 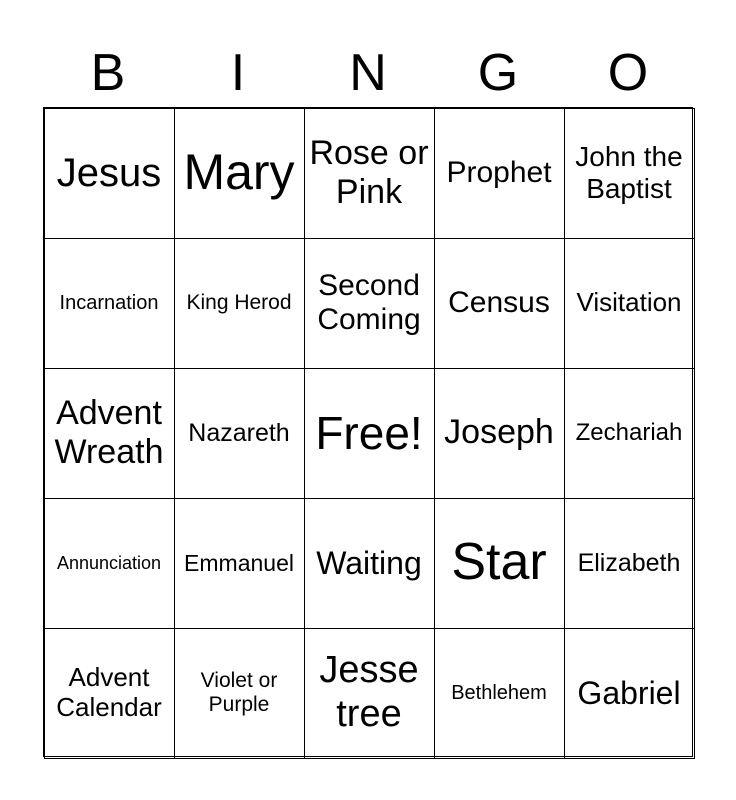 I want to click on bingo-cell: Incarnation, so click(x=109, y=303).